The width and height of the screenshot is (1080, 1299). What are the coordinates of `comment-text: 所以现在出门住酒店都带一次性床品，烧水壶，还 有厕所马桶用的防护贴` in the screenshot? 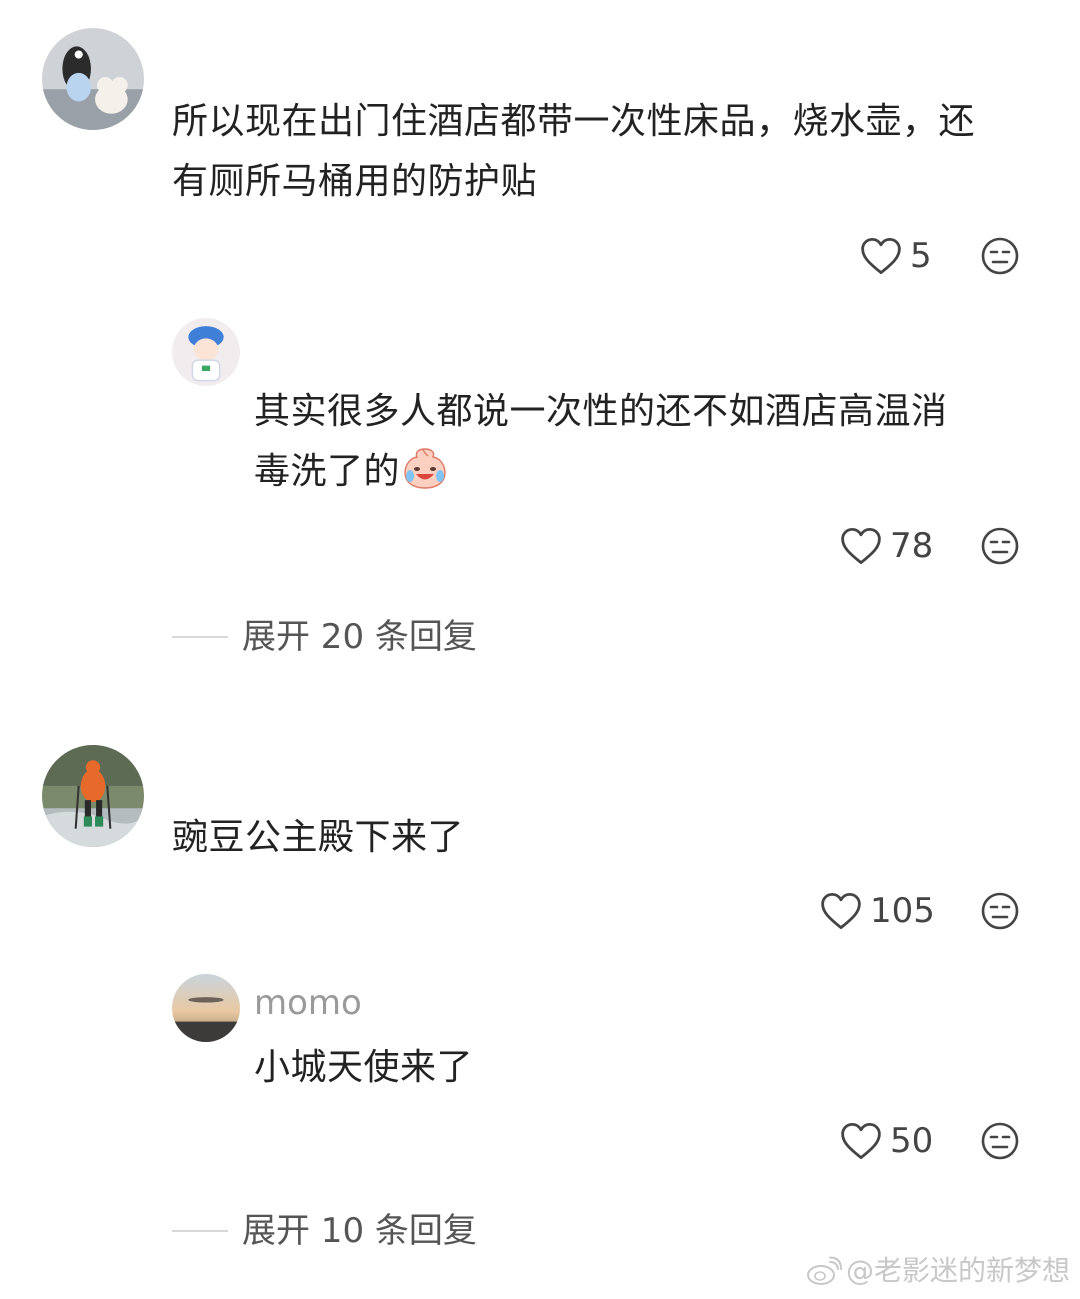 It's located at (573, 152).